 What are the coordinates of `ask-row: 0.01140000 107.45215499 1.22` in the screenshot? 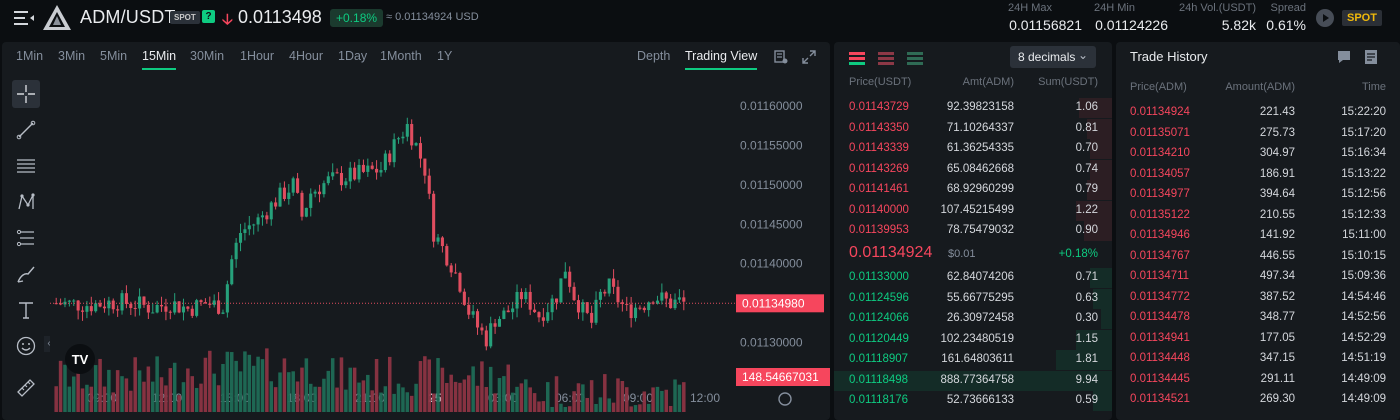 It's located at (973, 210).